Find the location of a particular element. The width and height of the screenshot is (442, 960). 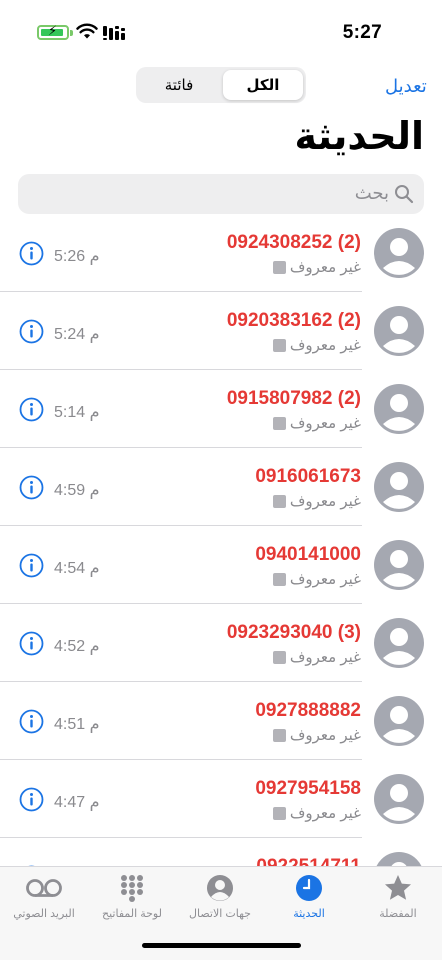

call-row: 0940141000 غير معروف 4:54 م is located at coordinates (221, 565).